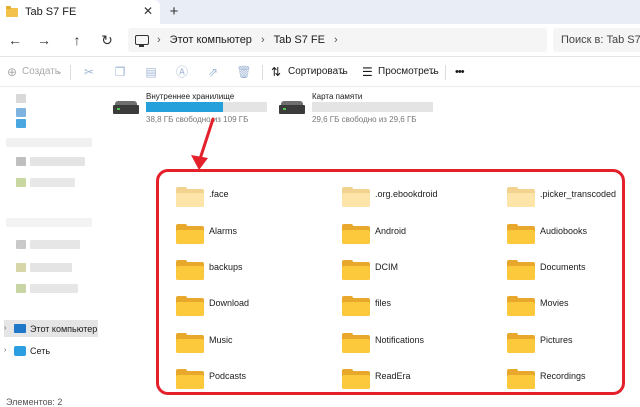  What do you see at coordinates (89, 72) in the screenshot?
I see `cut-icon: ✂` at bounding box center [89, 72].